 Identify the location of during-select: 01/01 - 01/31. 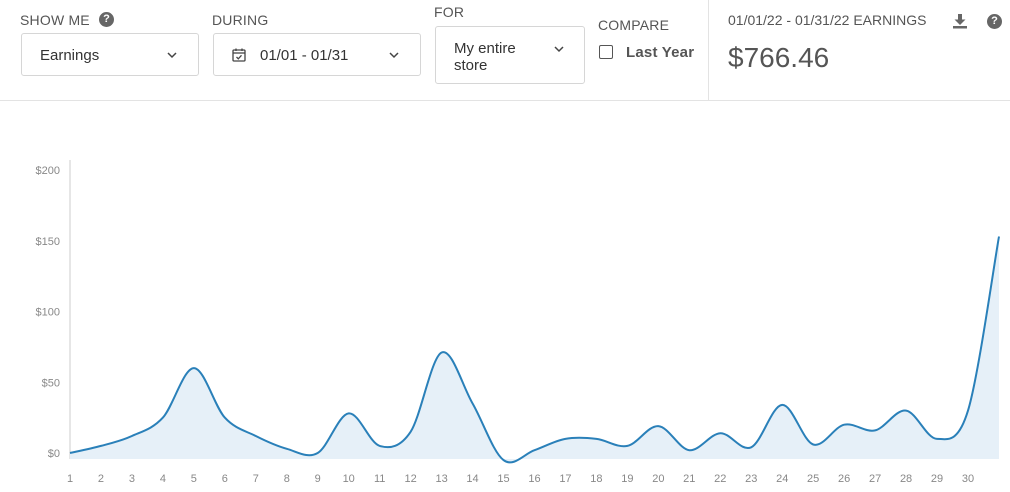
(317, 54).